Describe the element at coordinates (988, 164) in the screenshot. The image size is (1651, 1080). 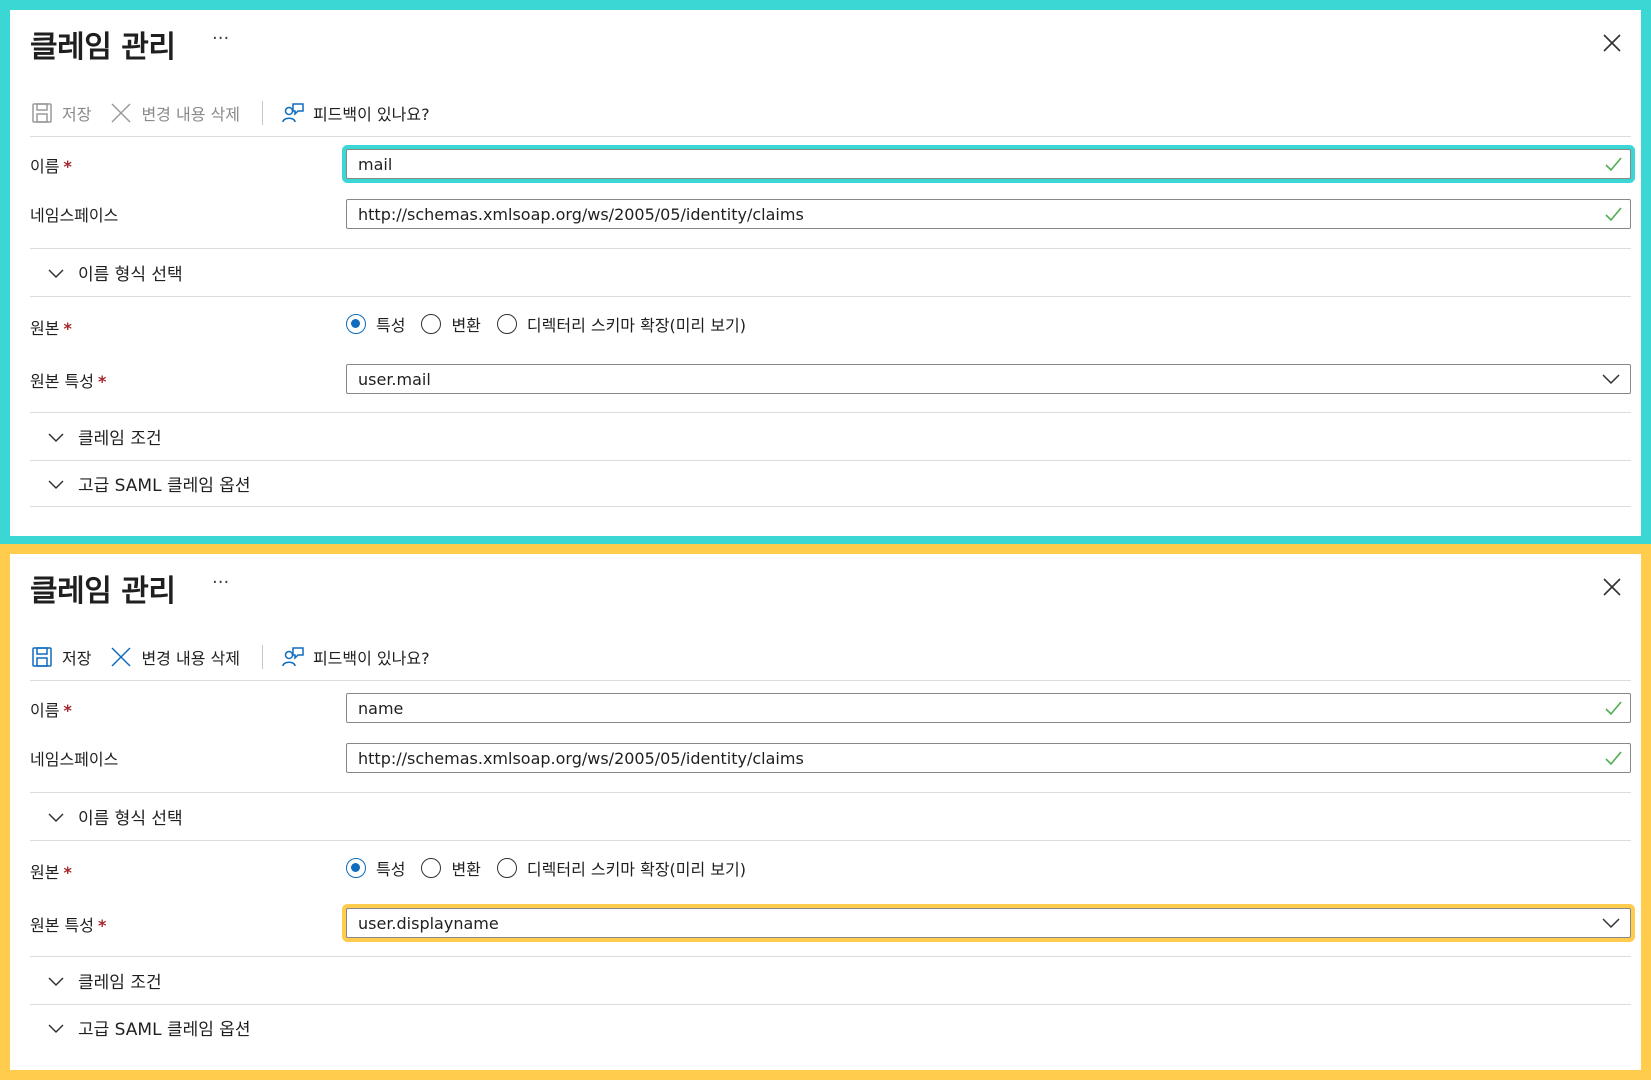
I see `name-input: mail` at that location.